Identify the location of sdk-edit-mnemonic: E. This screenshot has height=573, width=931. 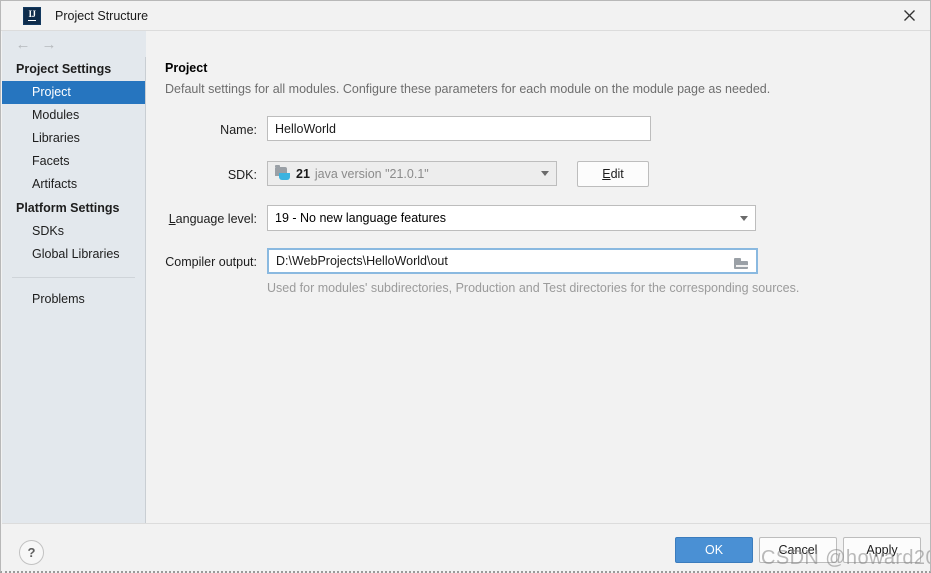
(606, 174).